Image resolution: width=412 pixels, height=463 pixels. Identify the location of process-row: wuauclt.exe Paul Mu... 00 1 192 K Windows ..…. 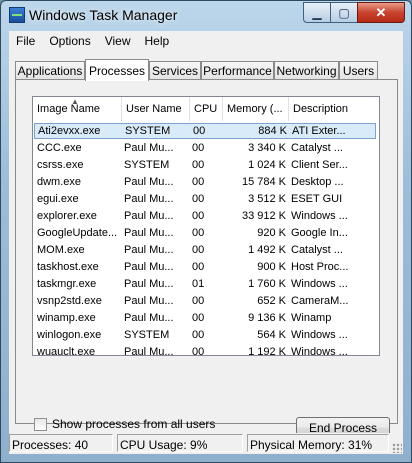
(205, 350).